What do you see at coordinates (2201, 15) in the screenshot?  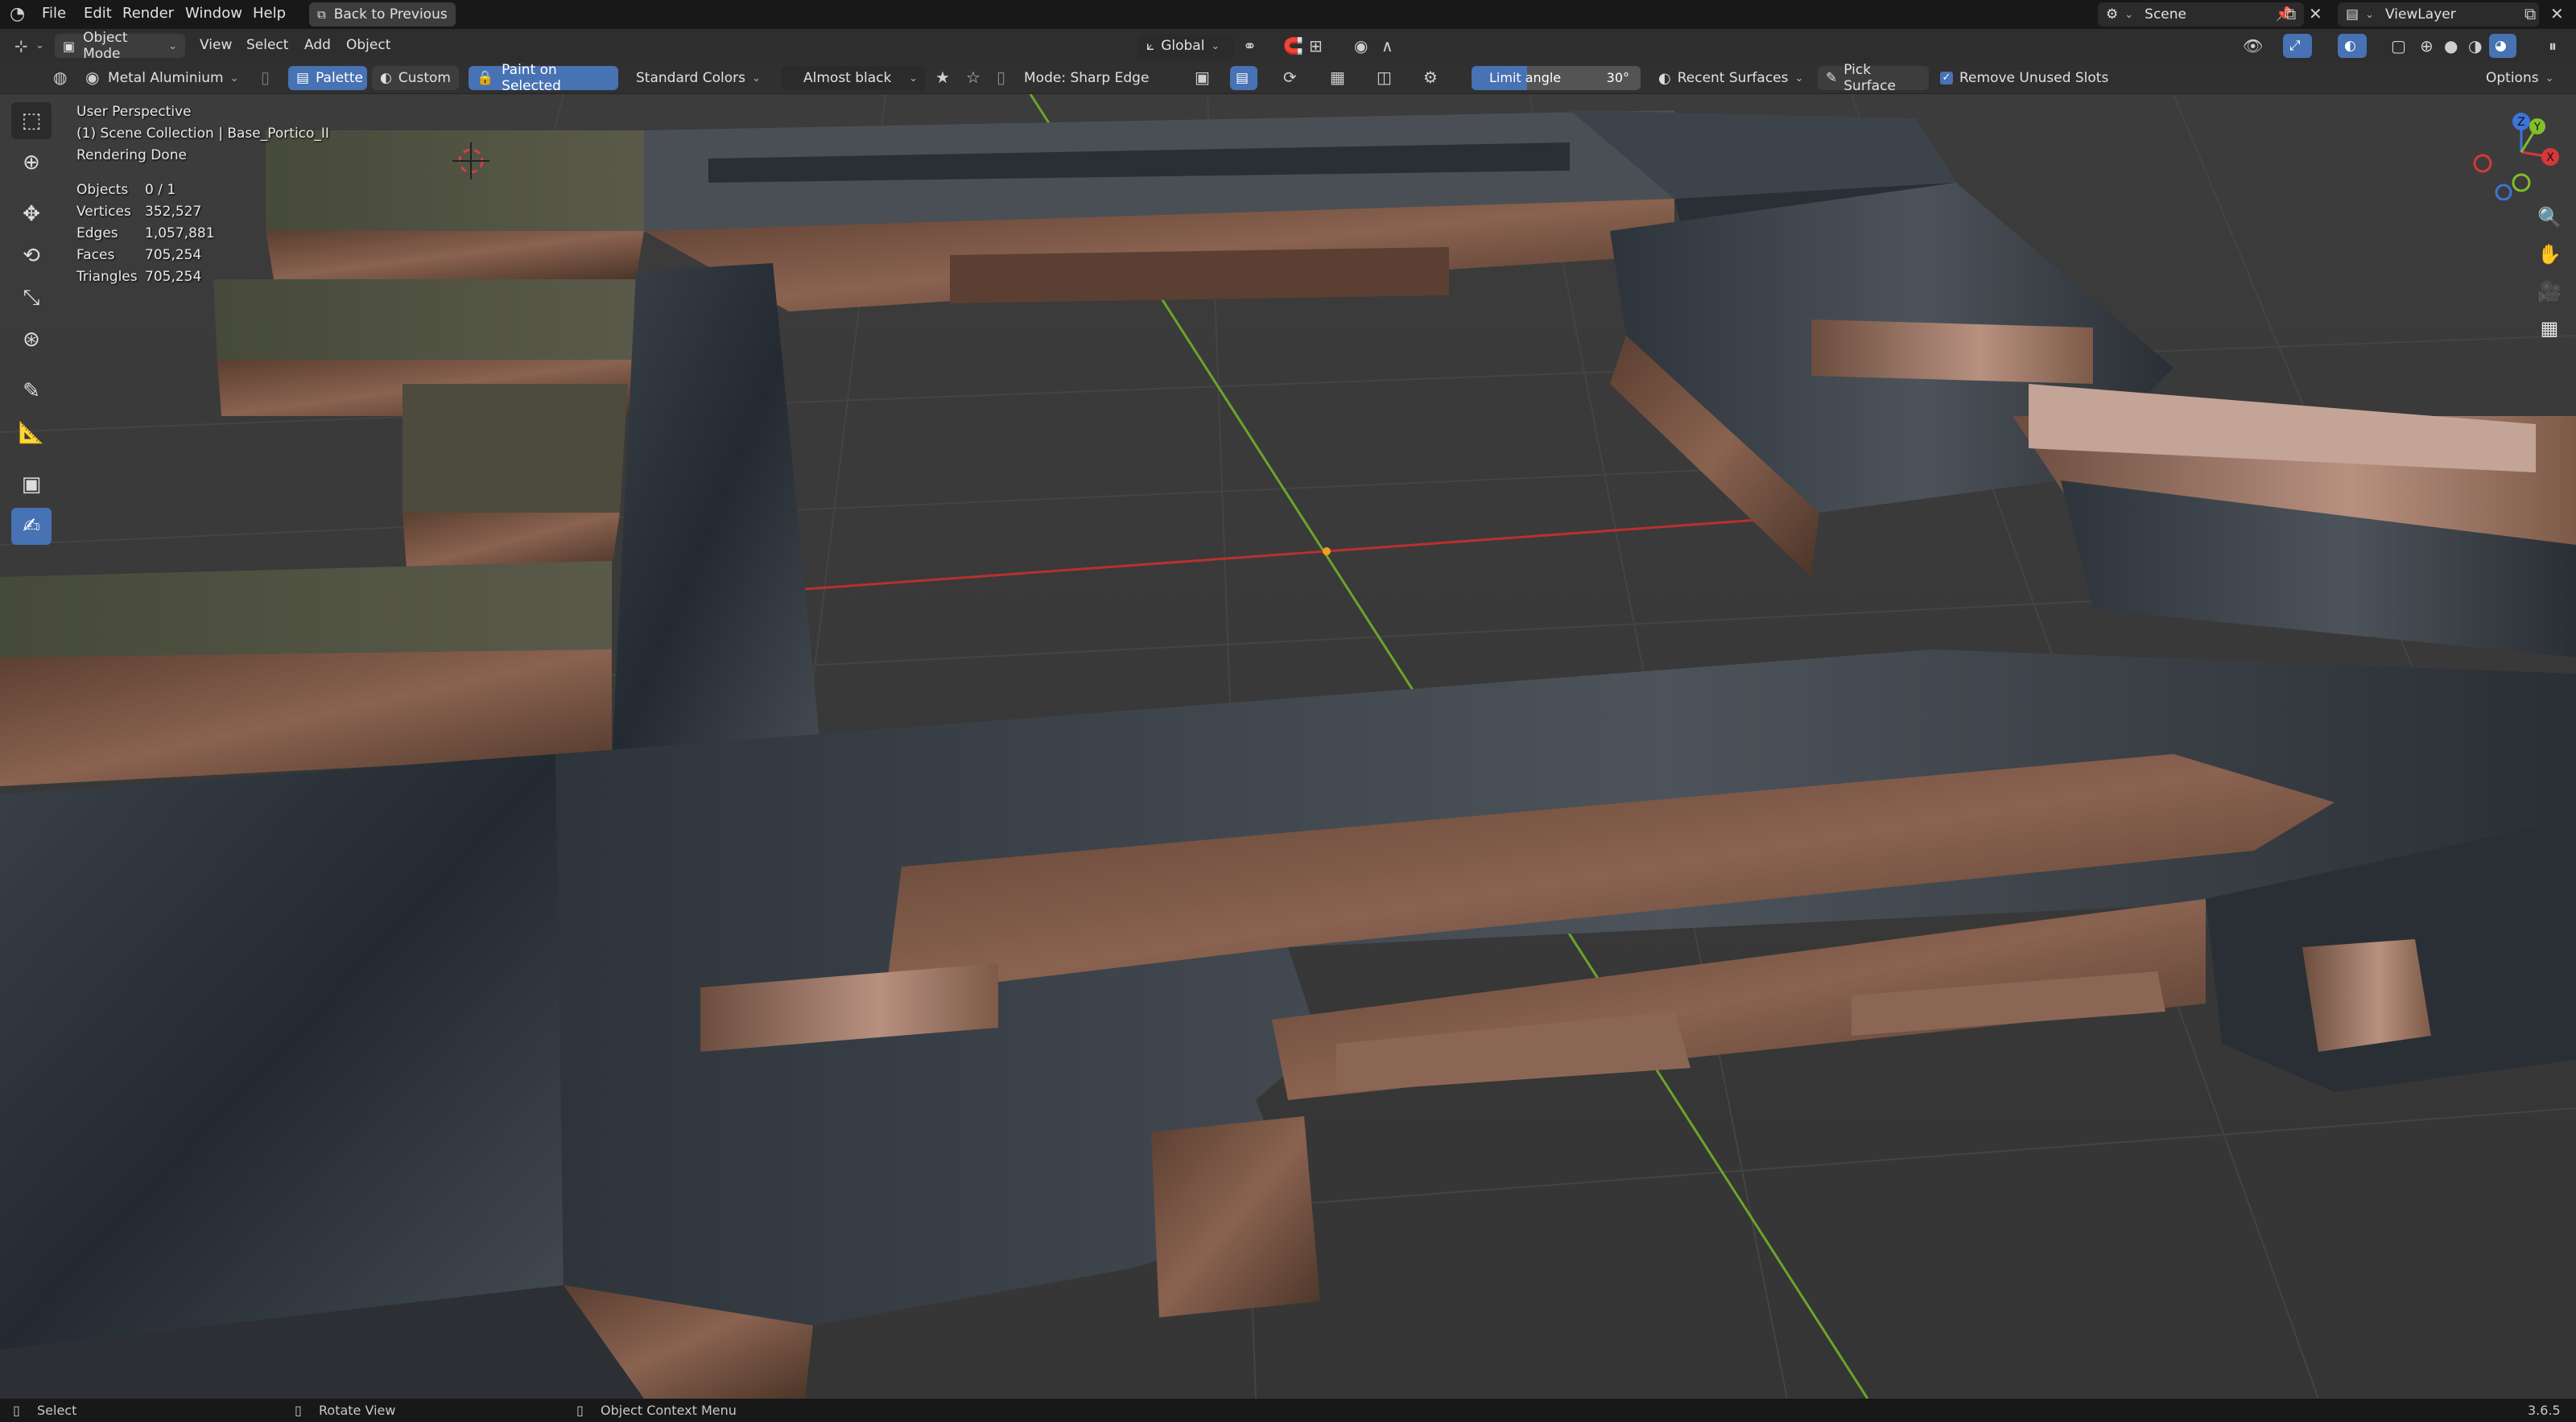 I see `scene-selector: ⚙ ⌄ Scene 📌` at bounding box center [2201, 15].